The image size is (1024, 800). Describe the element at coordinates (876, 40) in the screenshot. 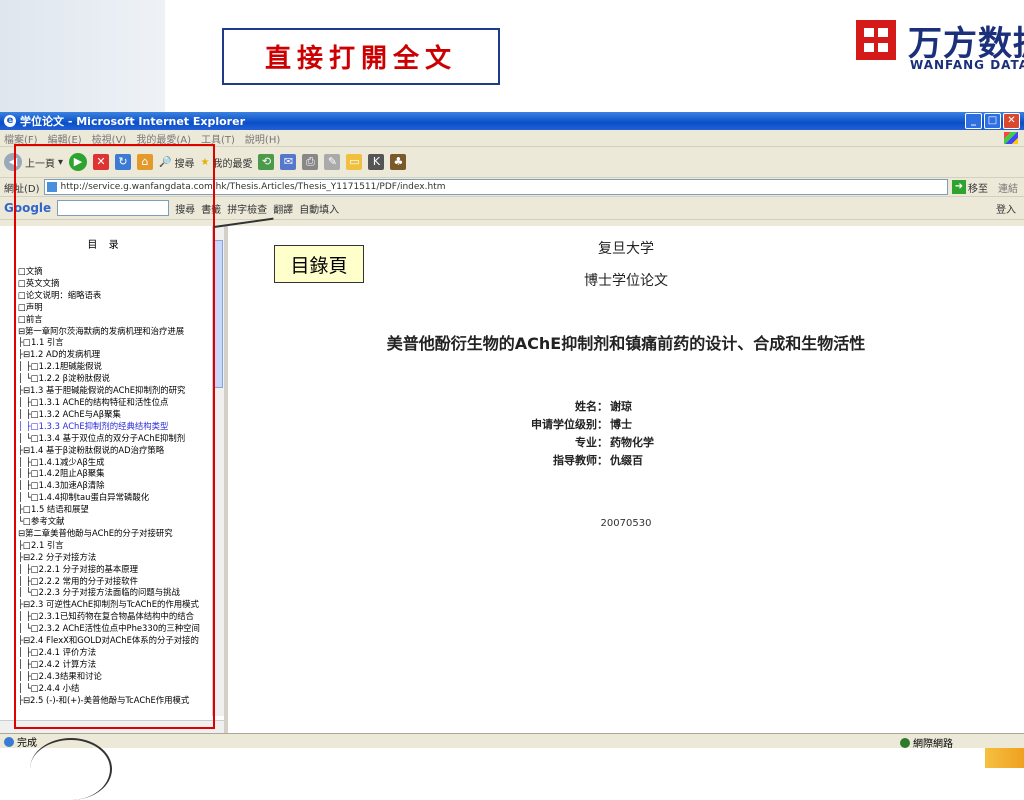

I see `wanfang-logo-mark` at that location.